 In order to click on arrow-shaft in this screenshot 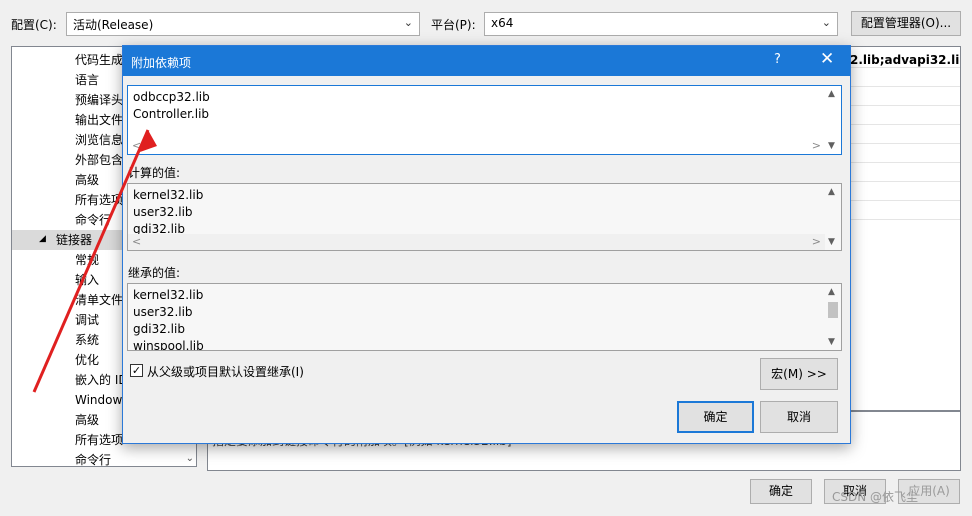, I will do `click(91, 261)`.